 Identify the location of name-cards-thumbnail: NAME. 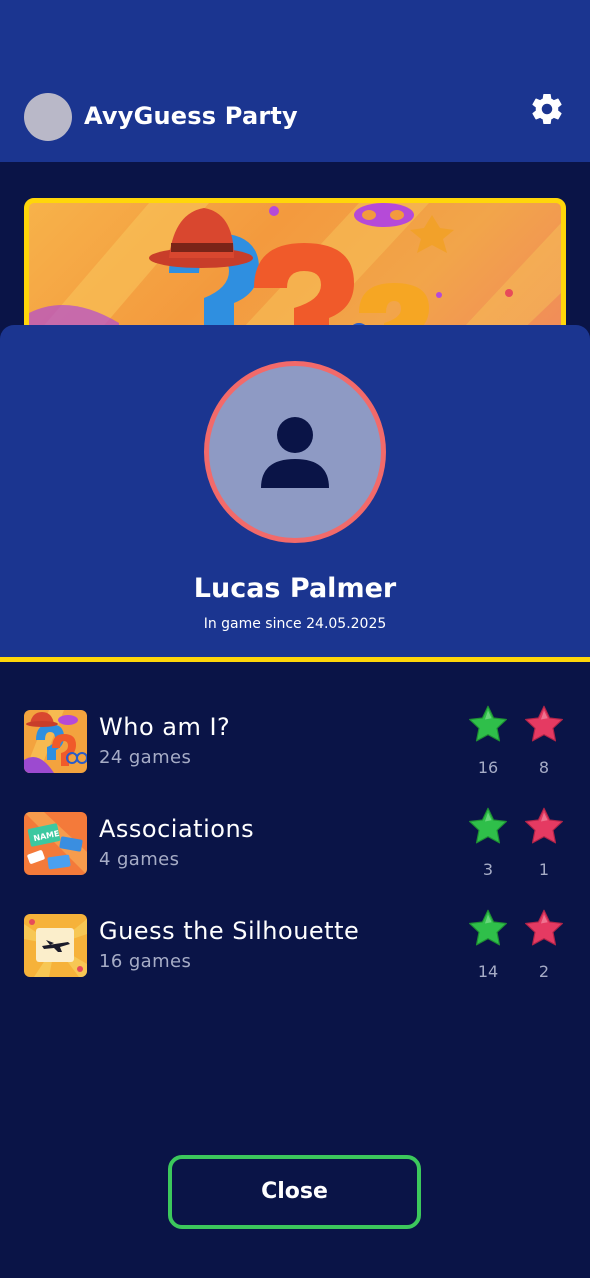
(55, 843).